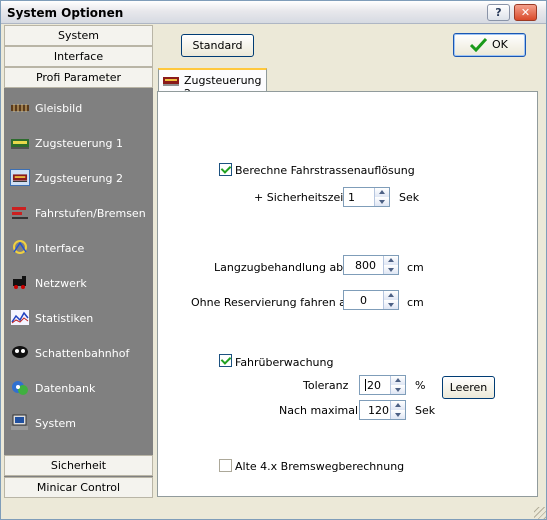 This screenshot has width=547, height=520. I want to click on toleranz-spinner: 20, so click(382, 385).